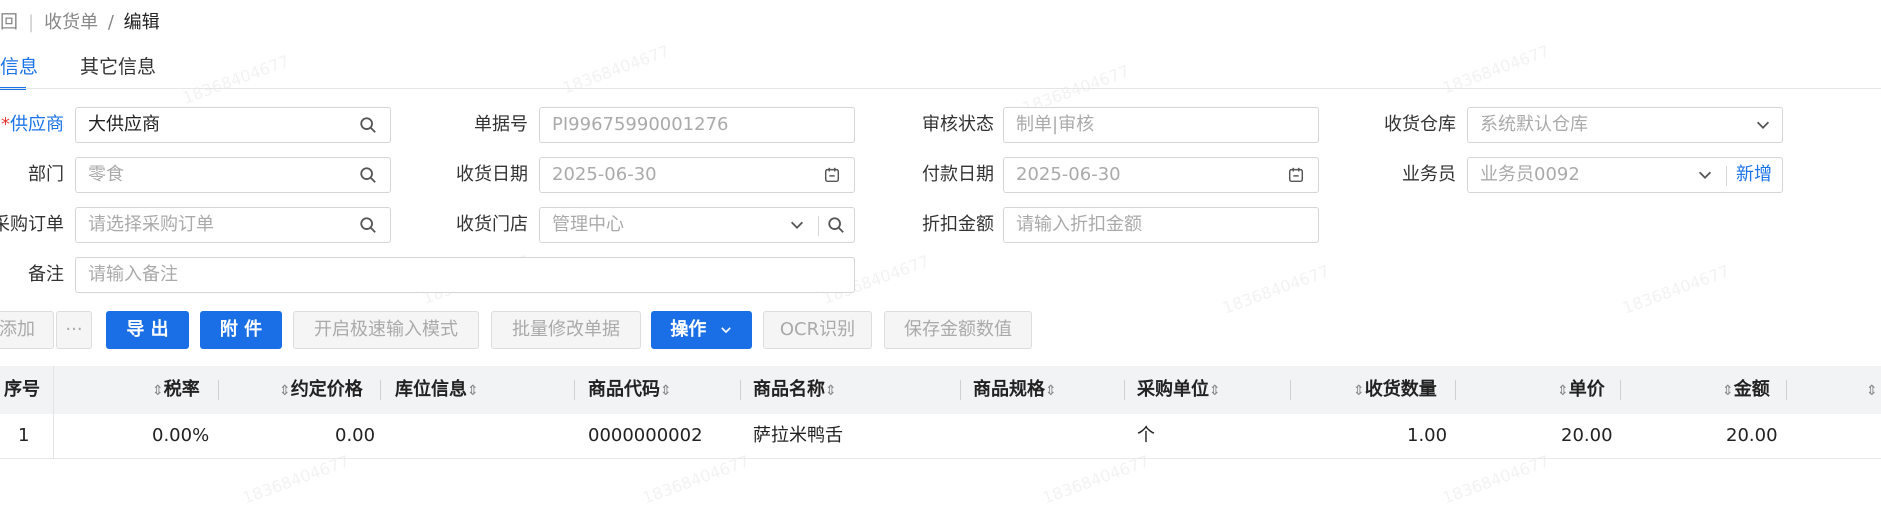 Image resolution: width=1881 pixels, height=508 pixels. I want to click on cell-amount: 20.00, so click(1752, 435).